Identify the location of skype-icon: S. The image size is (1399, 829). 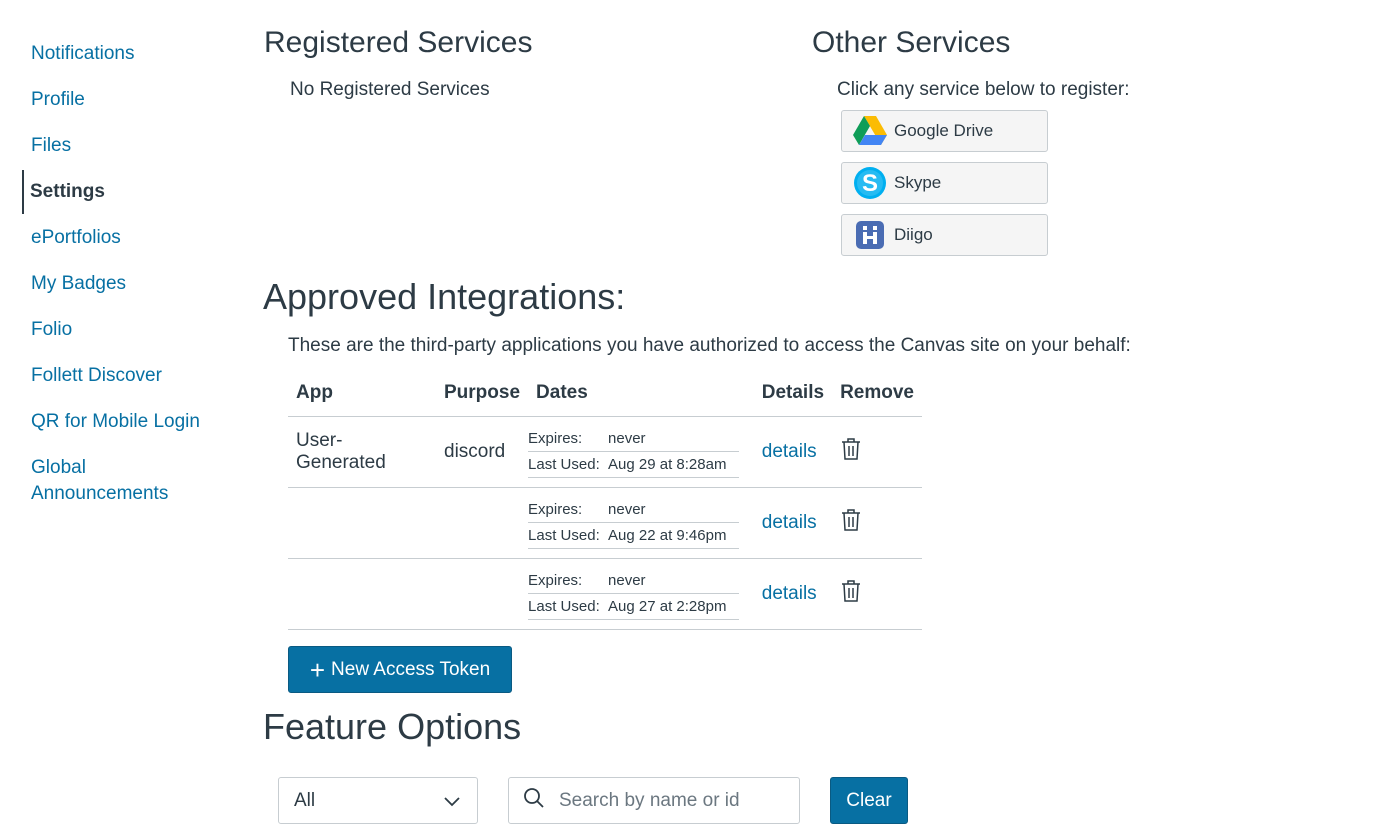
(870, 183).